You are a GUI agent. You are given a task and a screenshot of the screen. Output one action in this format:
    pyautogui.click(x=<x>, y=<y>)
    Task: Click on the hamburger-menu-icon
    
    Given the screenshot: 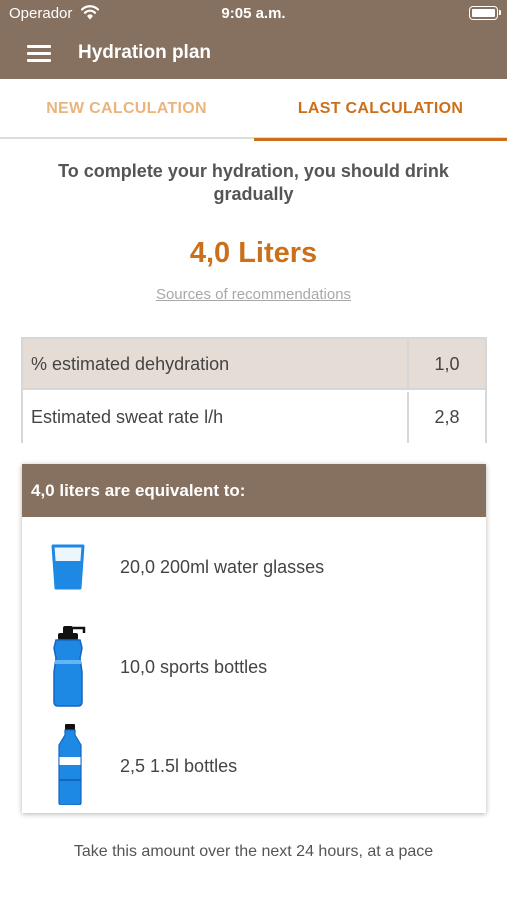 What is the action you would take?
    pyautogui.click(x=39, y=53)
    